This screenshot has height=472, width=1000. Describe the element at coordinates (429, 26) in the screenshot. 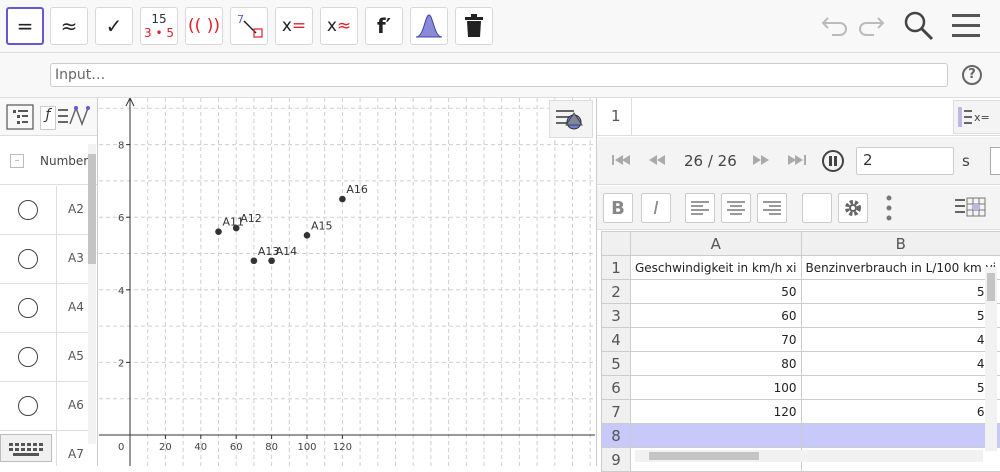

I see `probability-tool` at that location.